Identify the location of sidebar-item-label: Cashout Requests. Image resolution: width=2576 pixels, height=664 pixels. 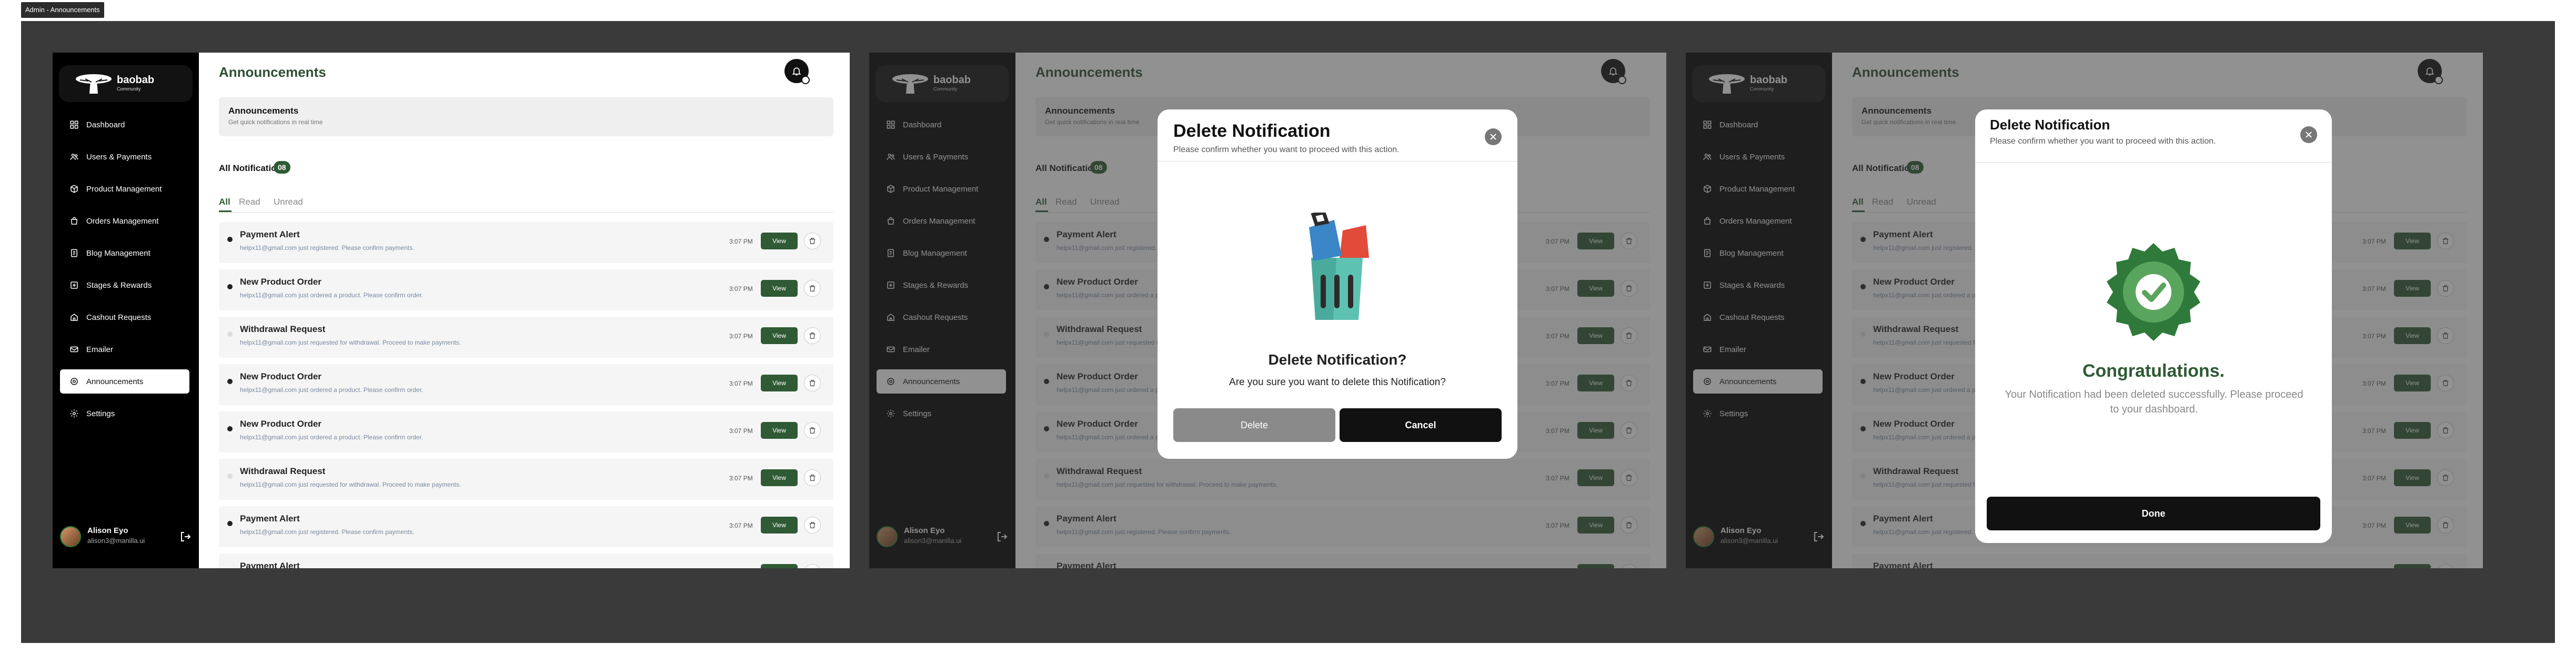
(119, 318).